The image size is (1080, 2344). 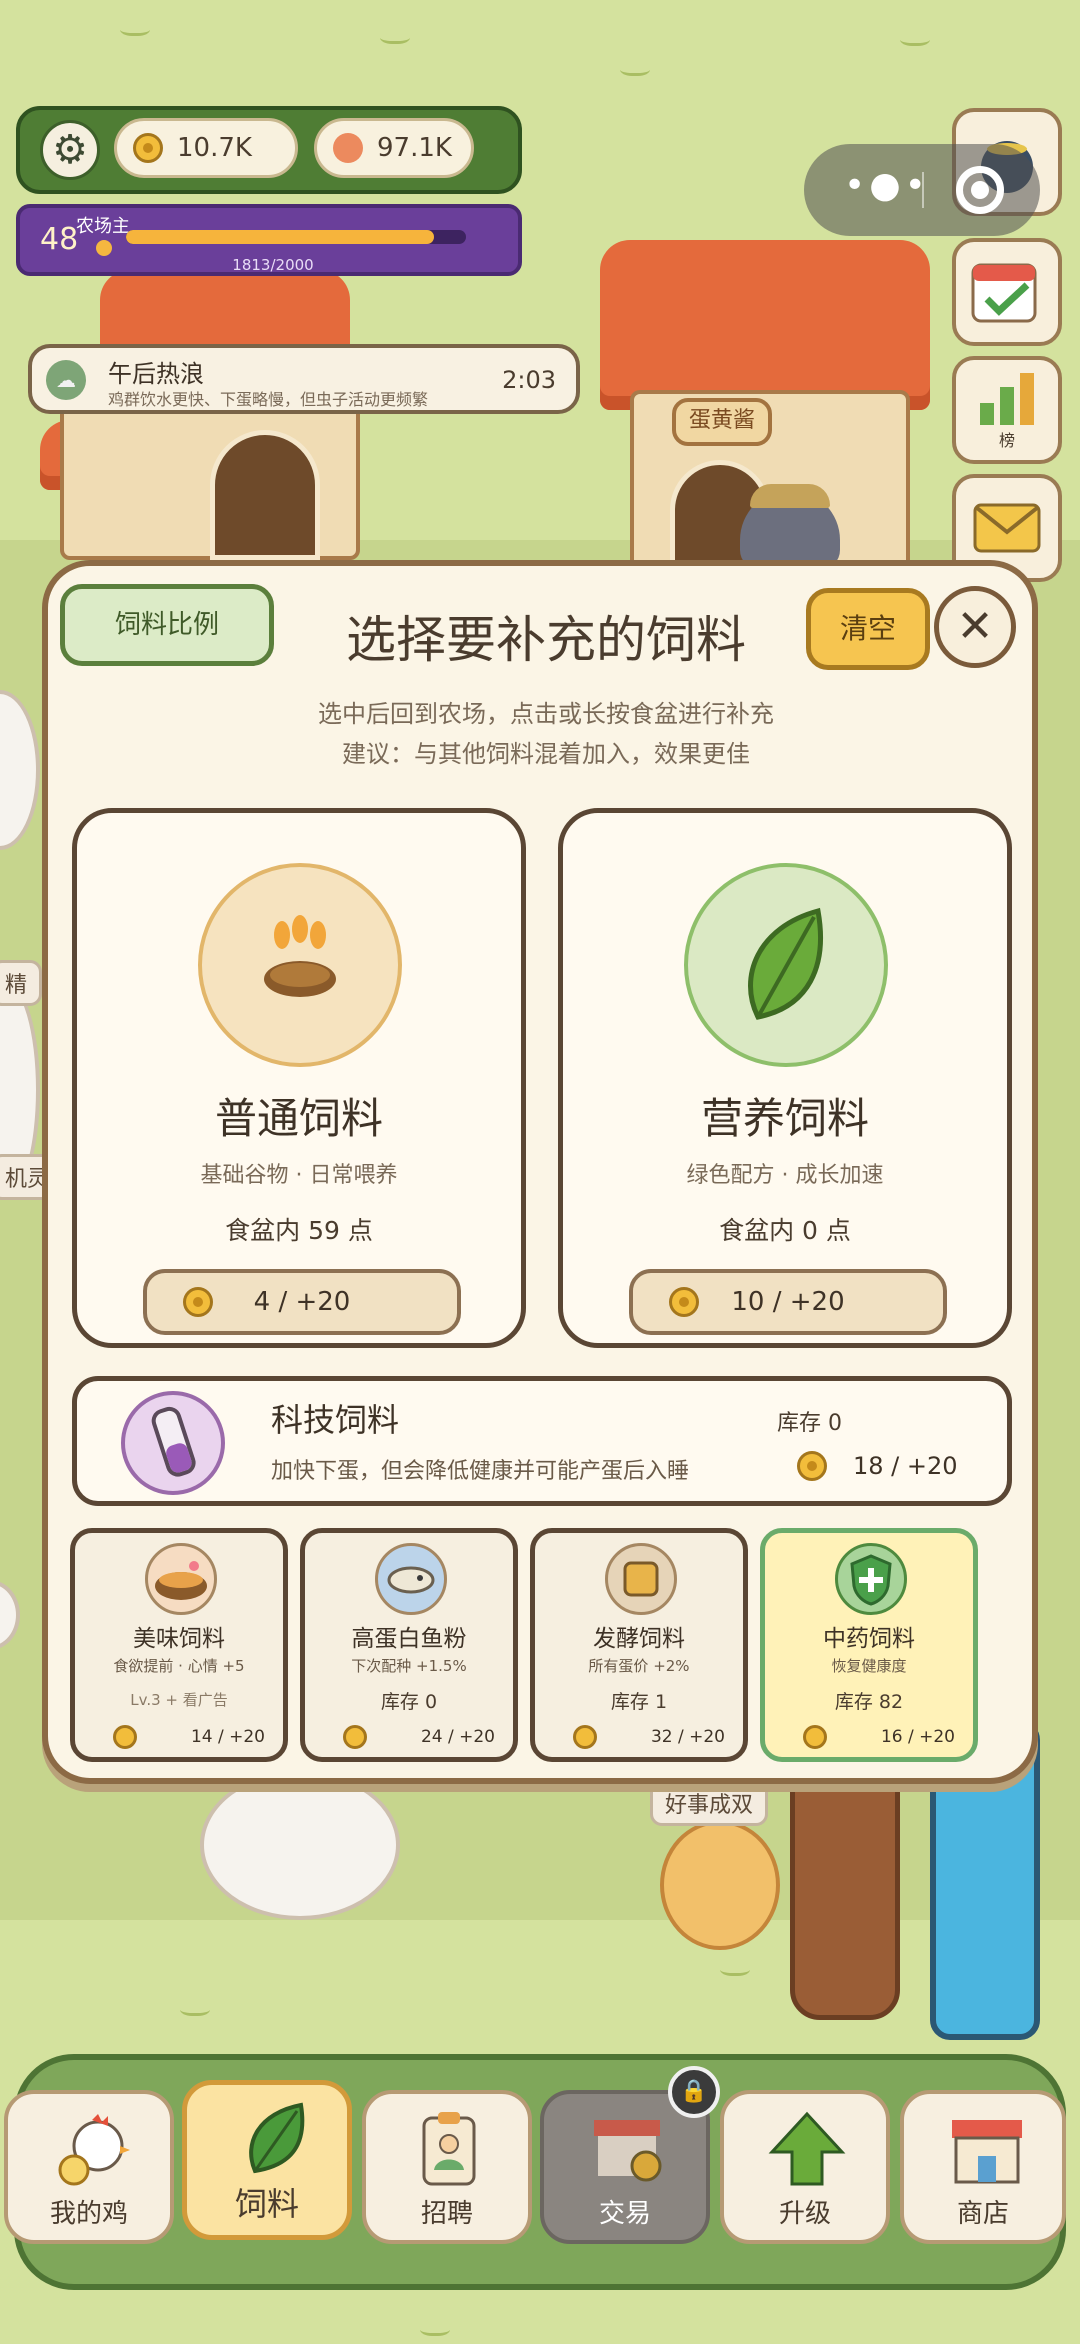 I want to click on nav-trade: 🔒 交易, so click(x=630, y=2155).